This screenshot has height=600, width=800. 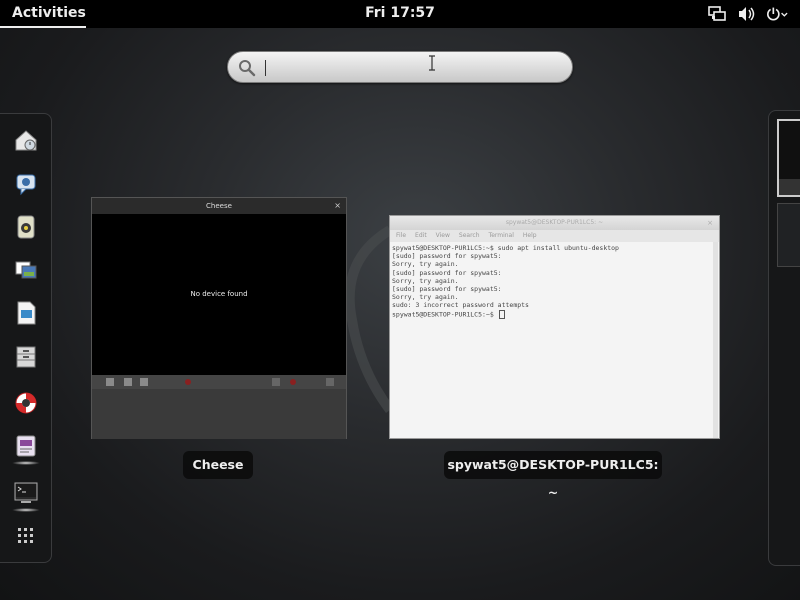 I want to click on power-icon, so click(x=777, y=14).